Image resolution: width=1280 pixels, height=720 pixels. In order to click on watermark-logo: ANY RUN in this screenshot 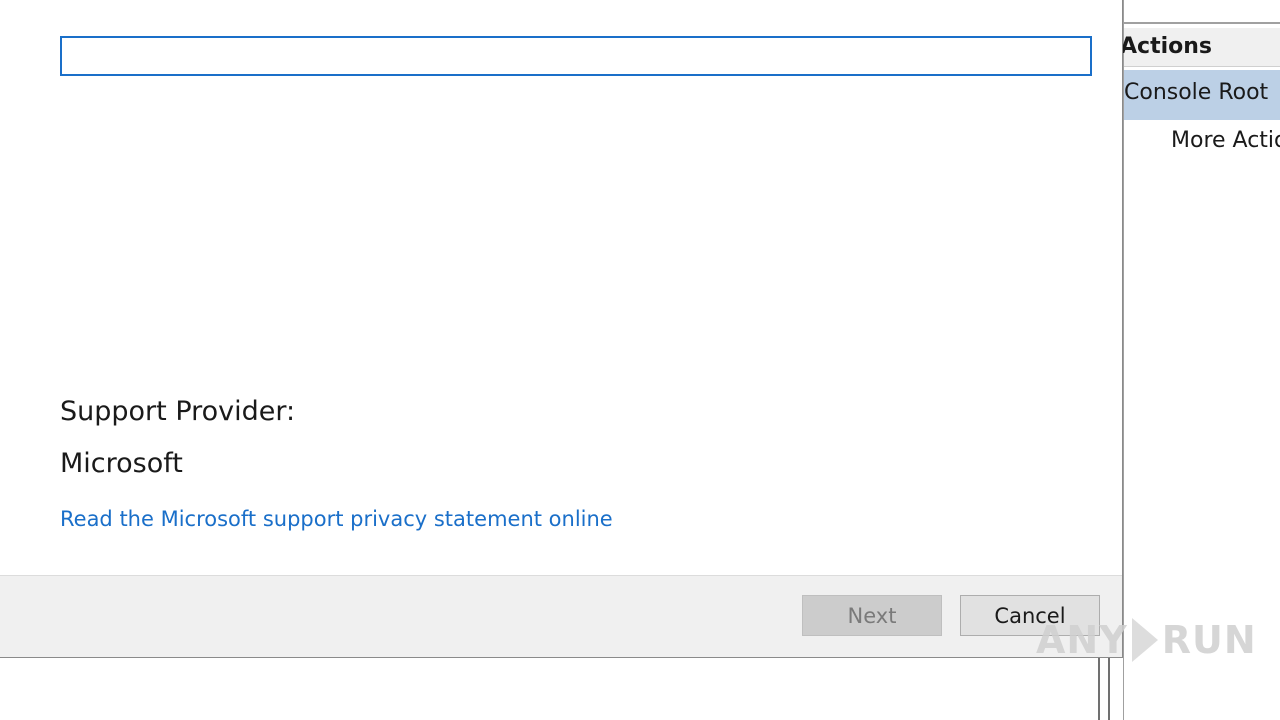, I will do `click(1146, 640)`.